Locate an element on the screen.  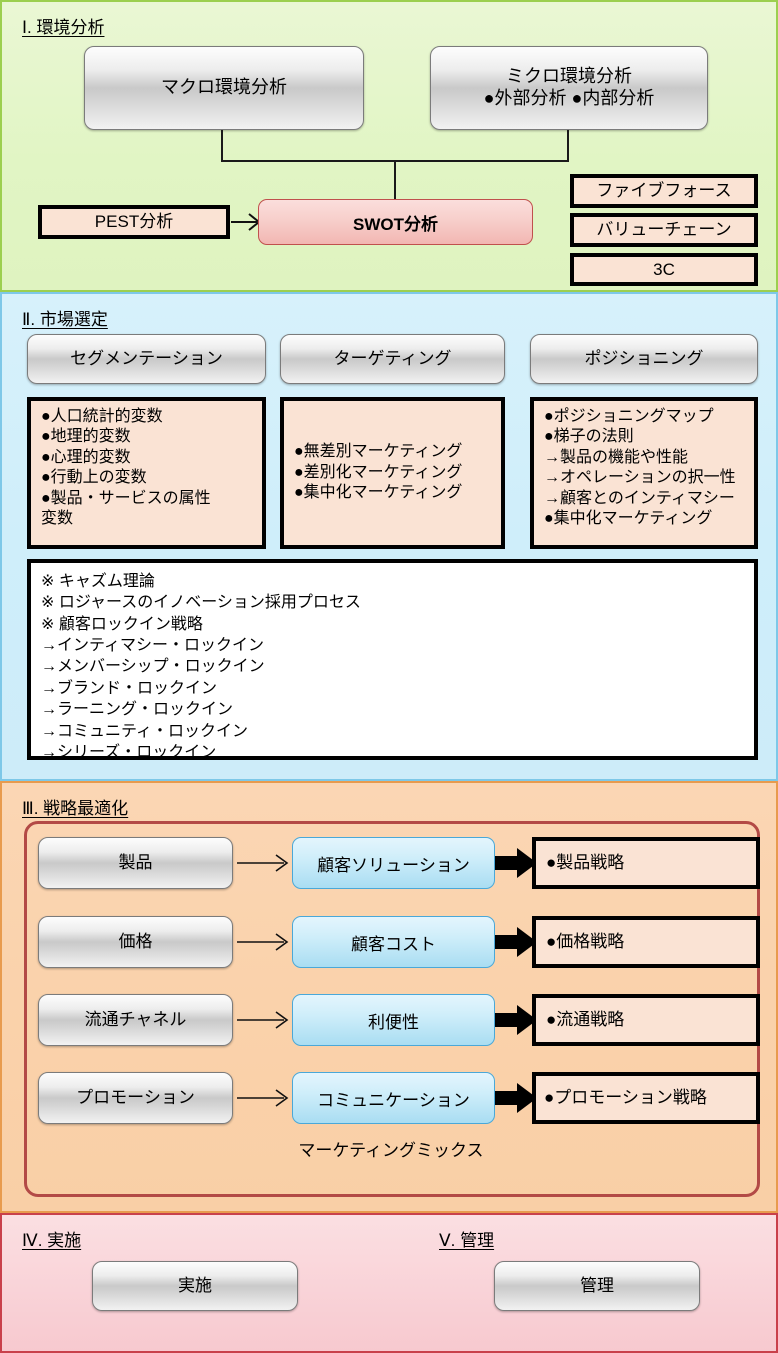
marketing-mix-label: マーケティングミックス is located at coordinates (391, 1150).